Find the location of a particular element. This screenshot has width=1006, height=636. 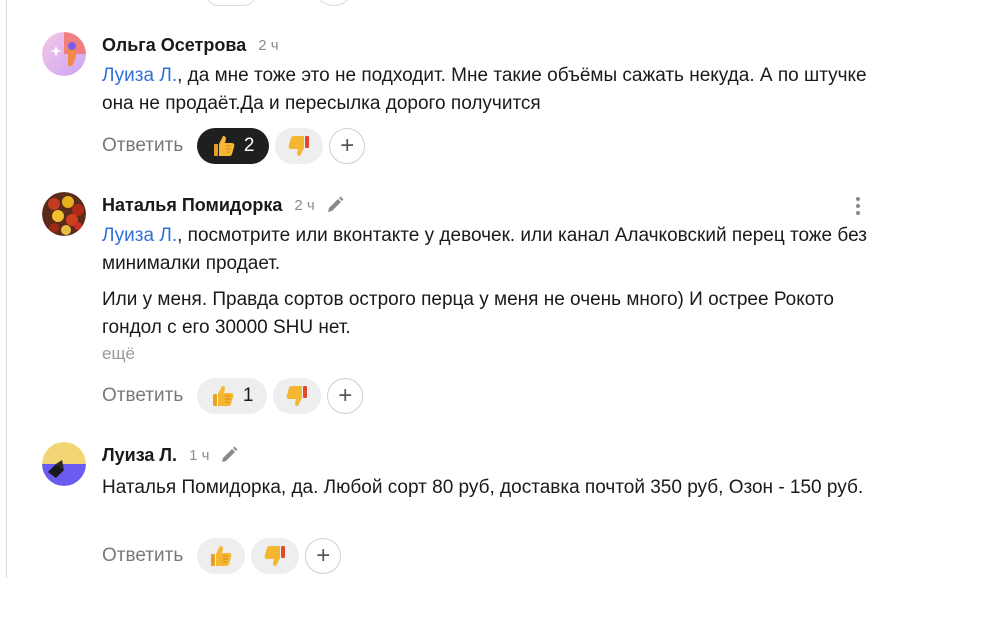

comment-header: Ольга Осетрова 2 ч is located at coordinates (190, 45).